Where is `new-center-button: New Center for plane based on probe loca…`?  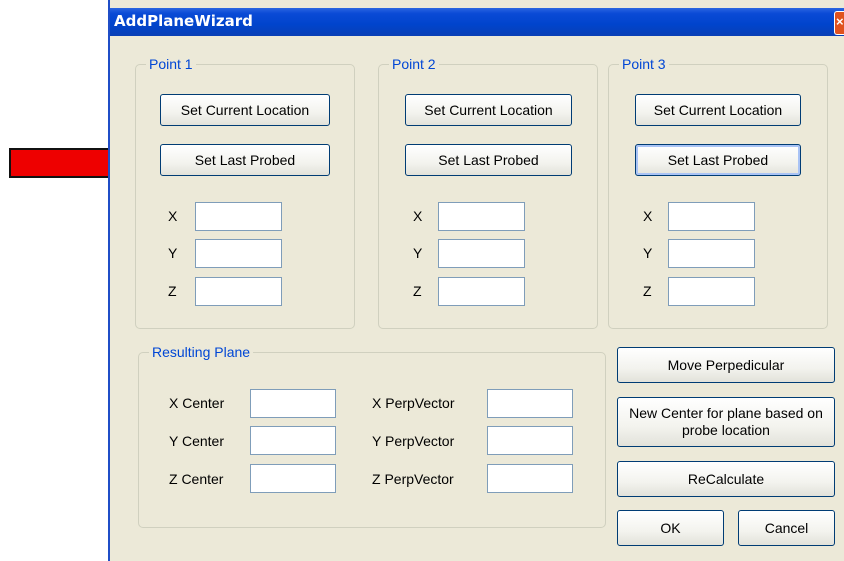 new-center-button: New Center for plane based on probe loca… is located at coordinates (726, 422).